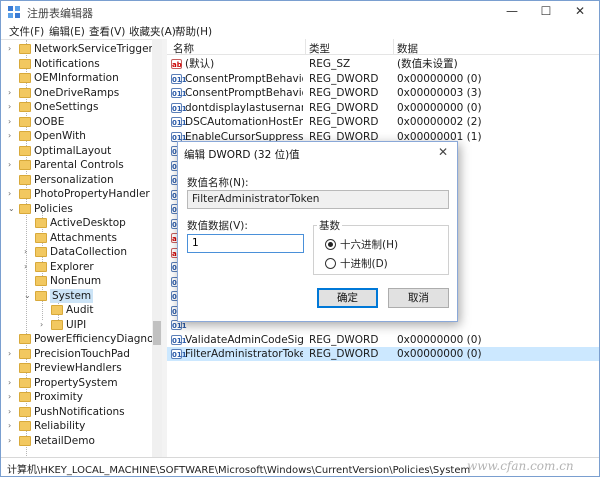  Describe the element at coordinates (319, 48) in the screenshot. I see `column-type-header: 类型` at that location.